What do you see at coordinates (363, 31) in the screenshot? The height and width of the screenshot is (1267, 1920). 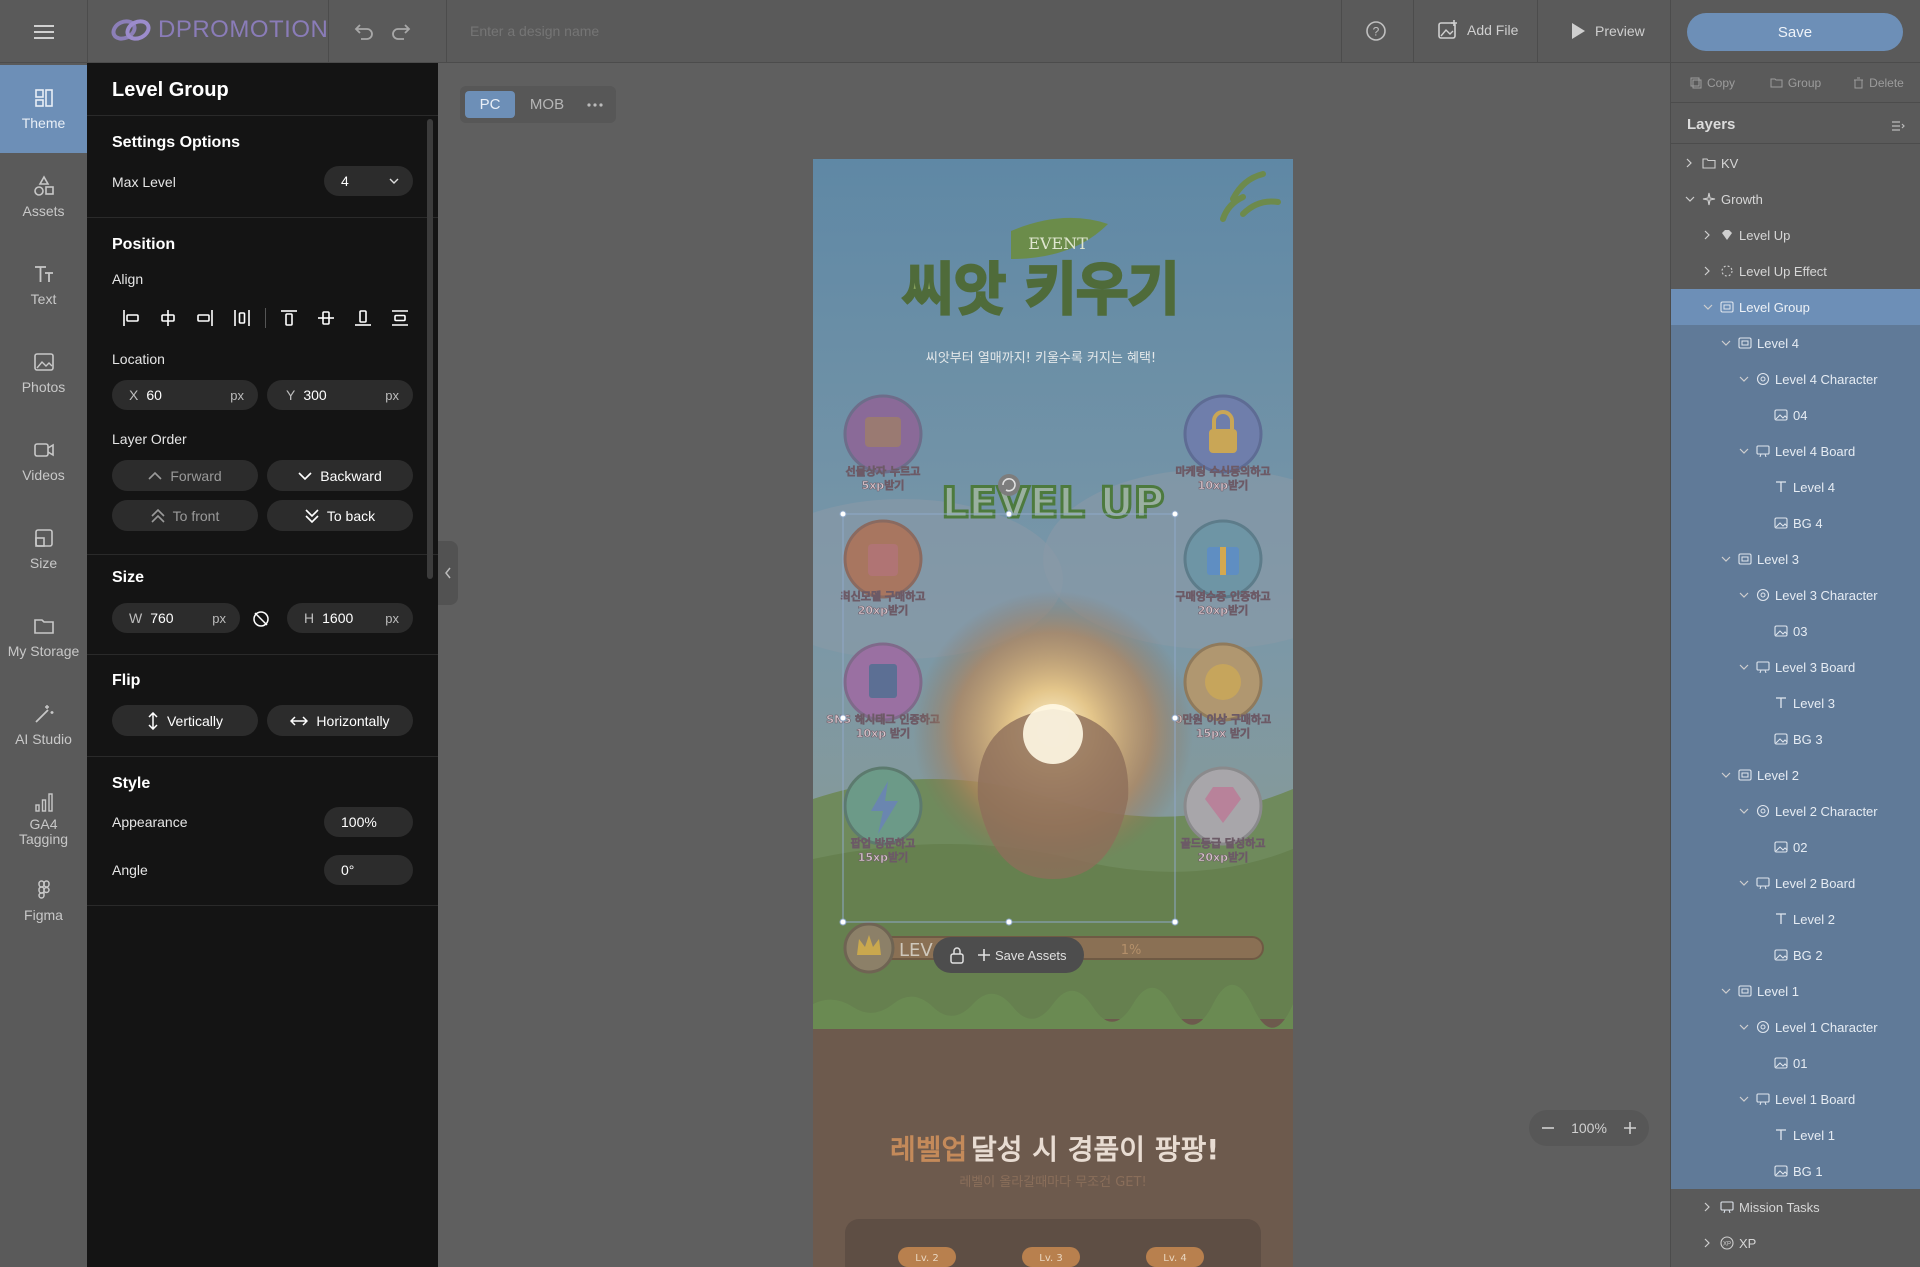 I see `undo-button` at bounding box center [363, 31].